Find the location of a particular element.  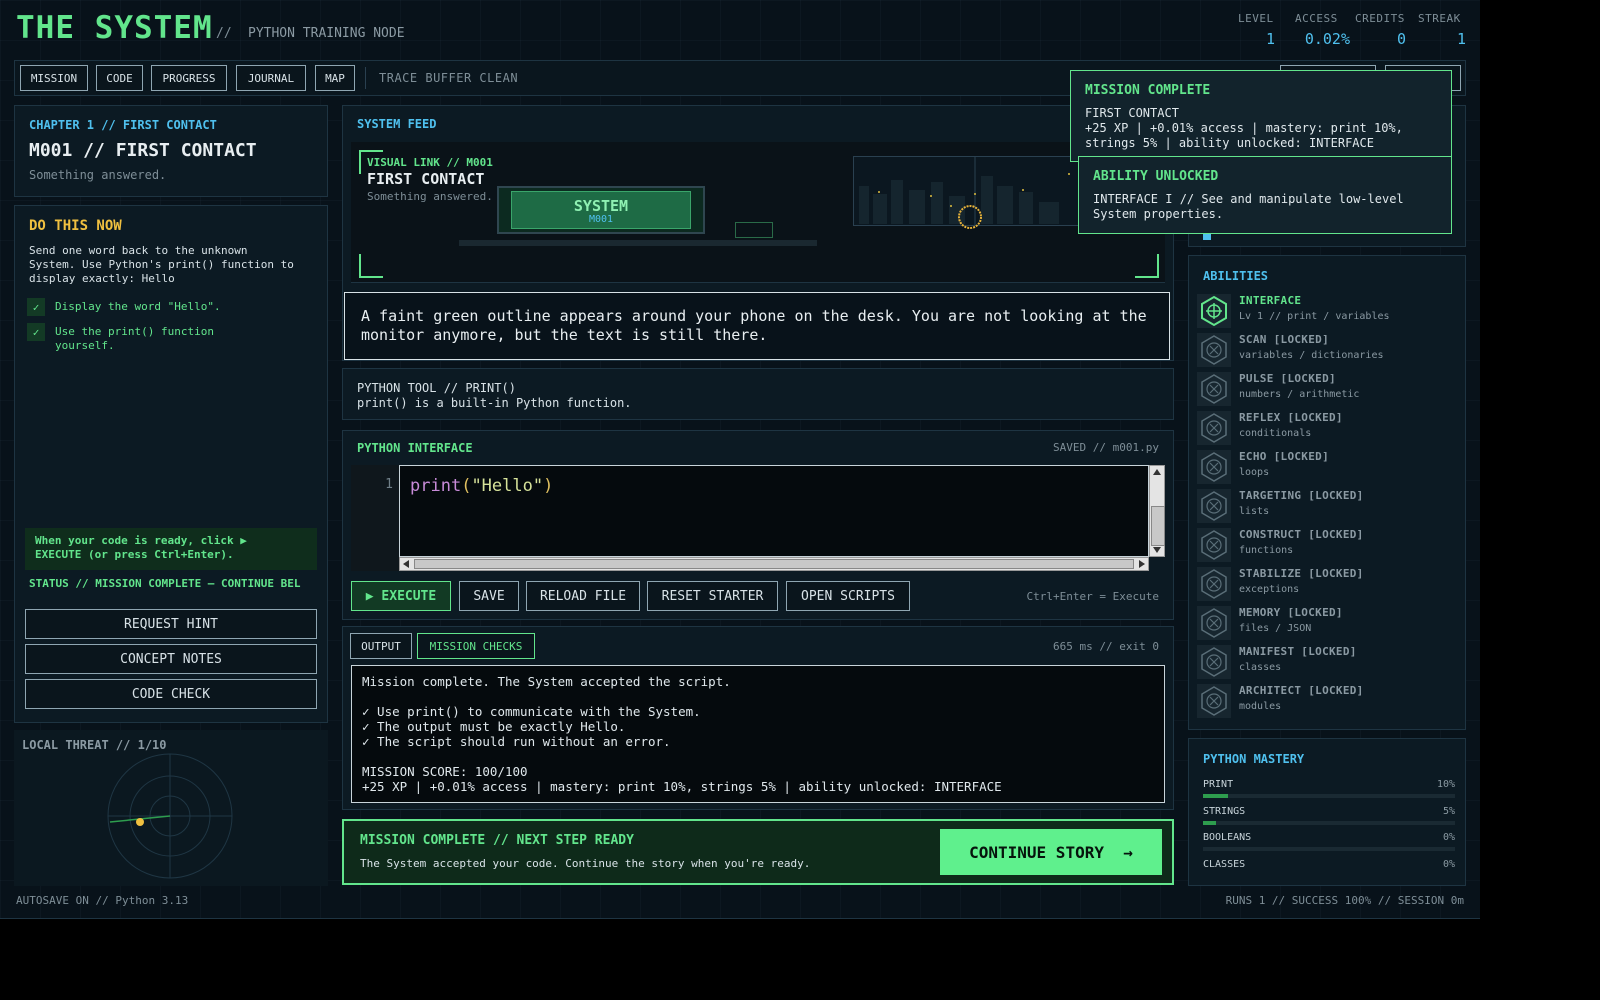

stat-level-value: 1 is located at coordinates (1270, 39).